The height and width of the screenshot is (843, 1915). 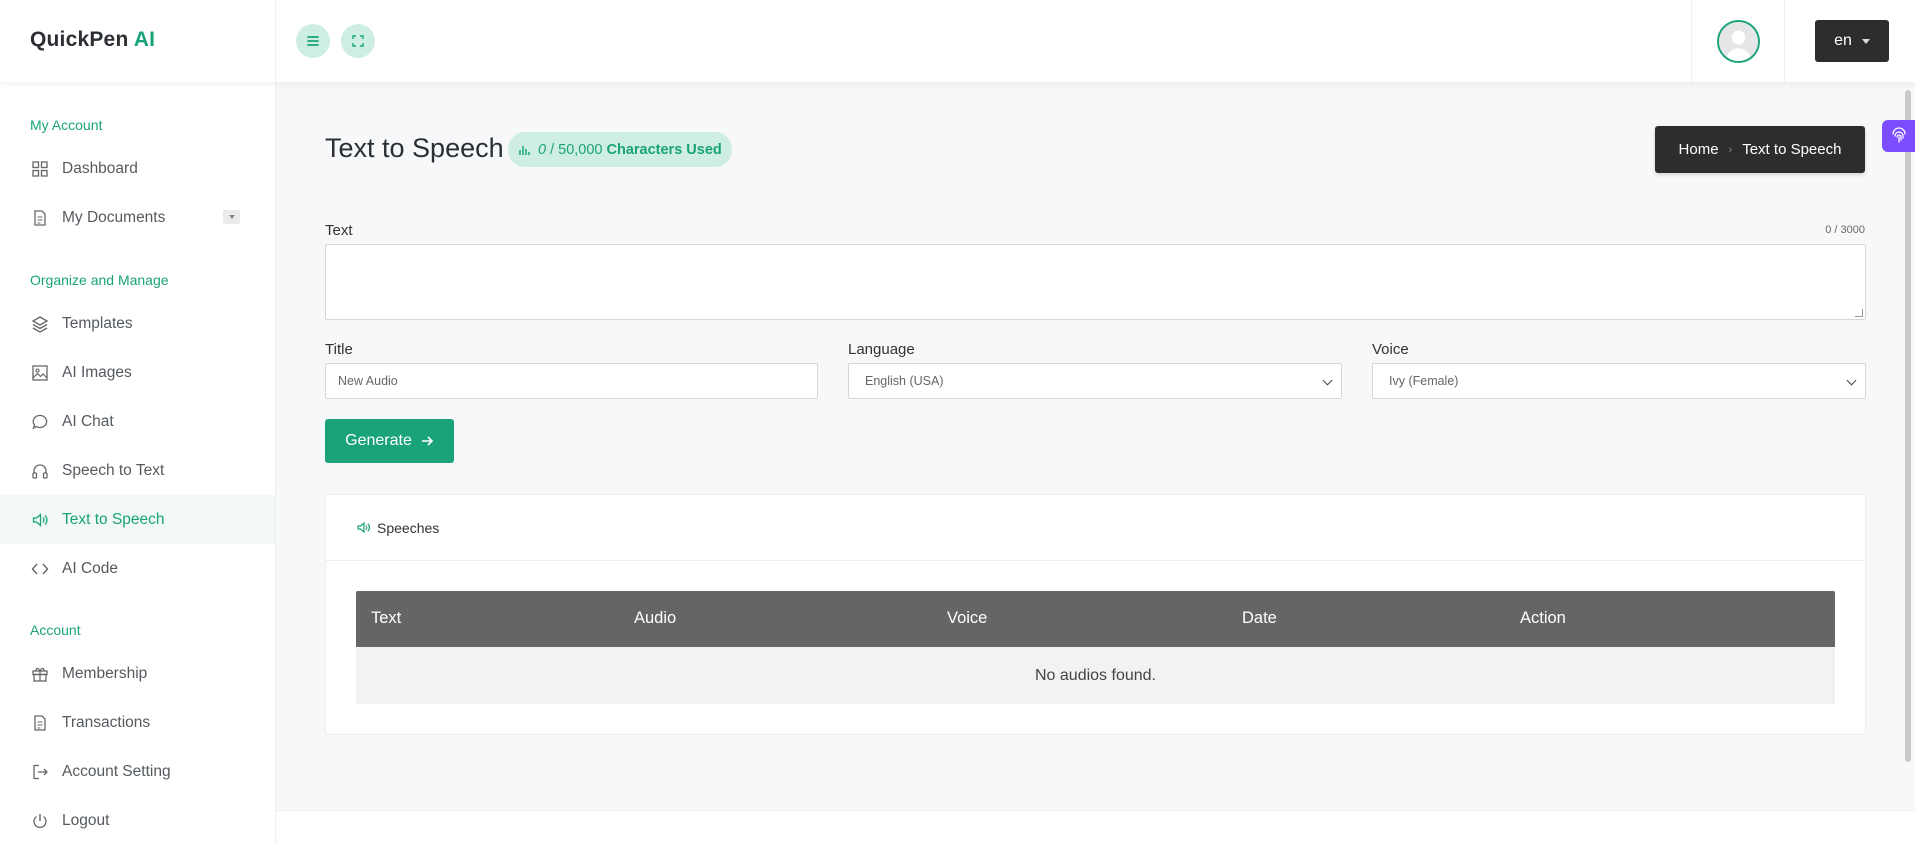 I want to click on card-header: Speeches, so click(x=1095, y=528).